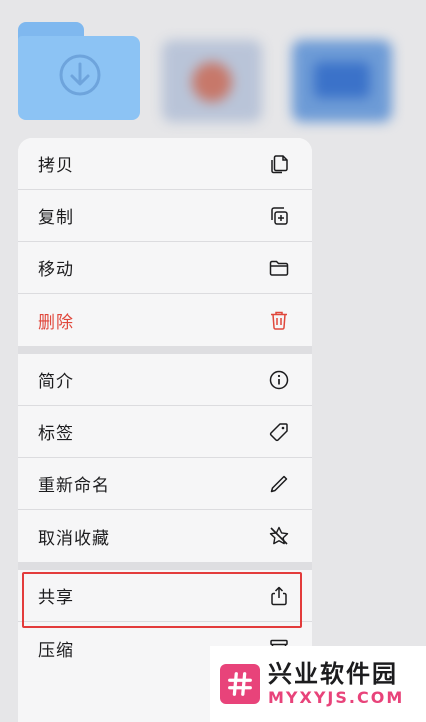  I want to click on menu-item-tags: 标签, so click(165, 432).